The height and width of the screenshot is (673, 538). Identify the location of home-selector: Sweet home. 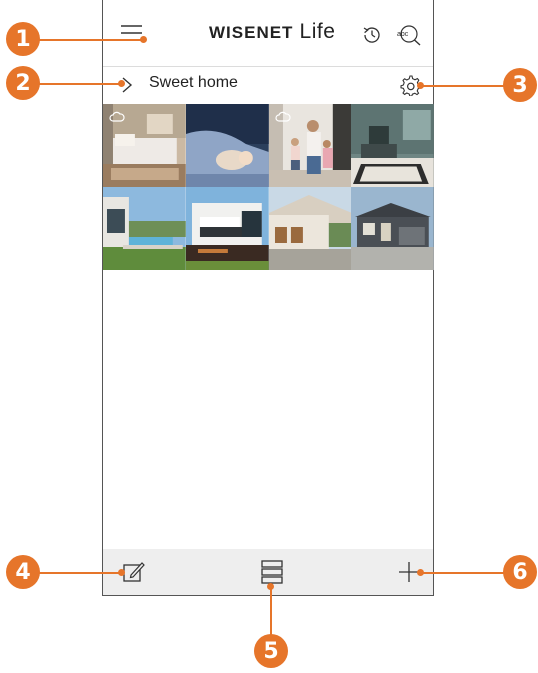
(268, 85).